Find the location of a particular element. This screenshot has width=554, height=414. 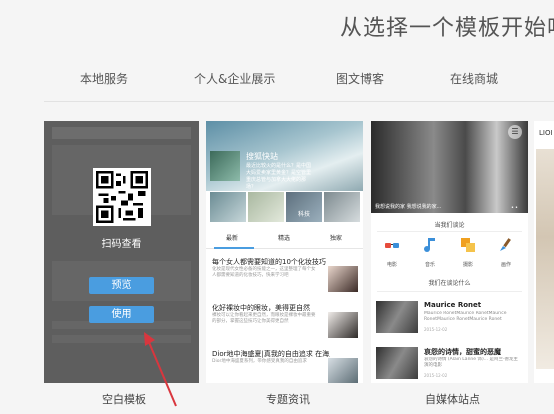

next-template-card: LIOI is located at coordinates (544, 252).